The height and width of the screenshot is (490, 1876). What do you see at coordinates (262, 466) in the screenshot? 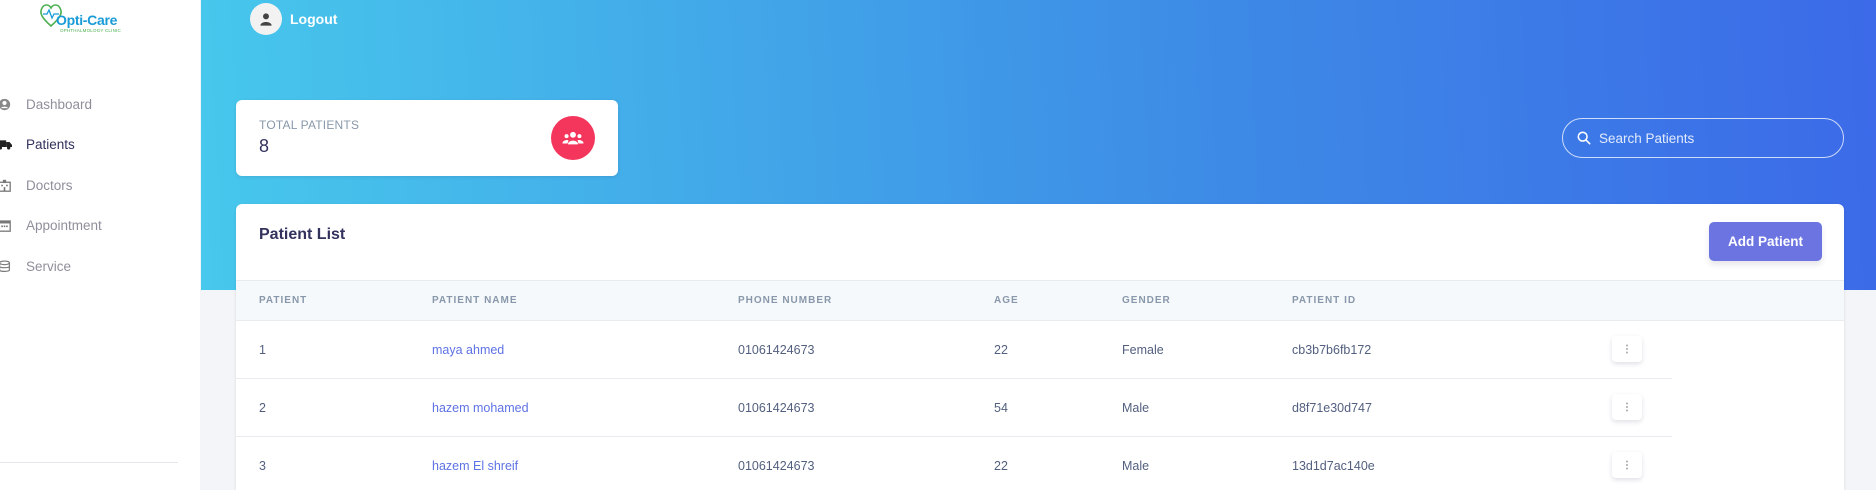
I see `patient-number: 3` at bounding box center [262, 466].